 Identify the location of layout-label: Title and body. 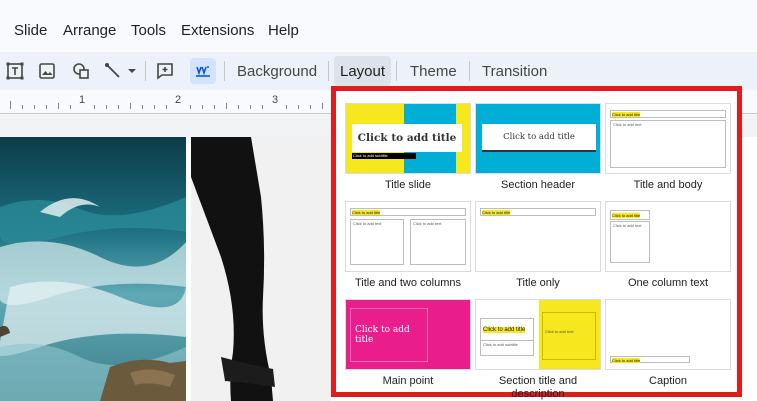
(668, 185).